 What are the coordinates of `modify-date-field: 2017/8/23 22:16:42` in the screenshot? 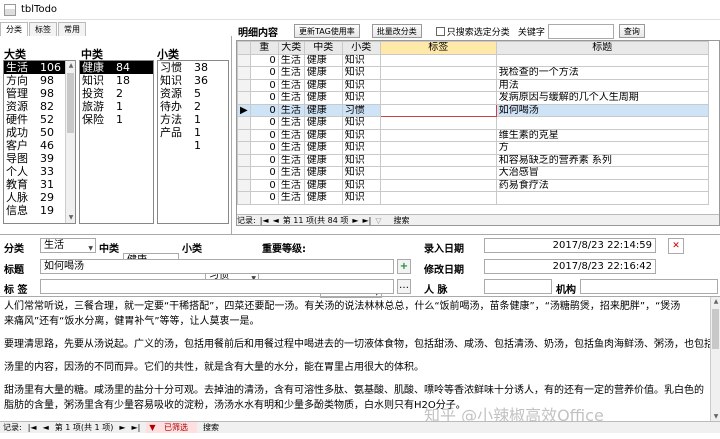 It's located at (570, 266).